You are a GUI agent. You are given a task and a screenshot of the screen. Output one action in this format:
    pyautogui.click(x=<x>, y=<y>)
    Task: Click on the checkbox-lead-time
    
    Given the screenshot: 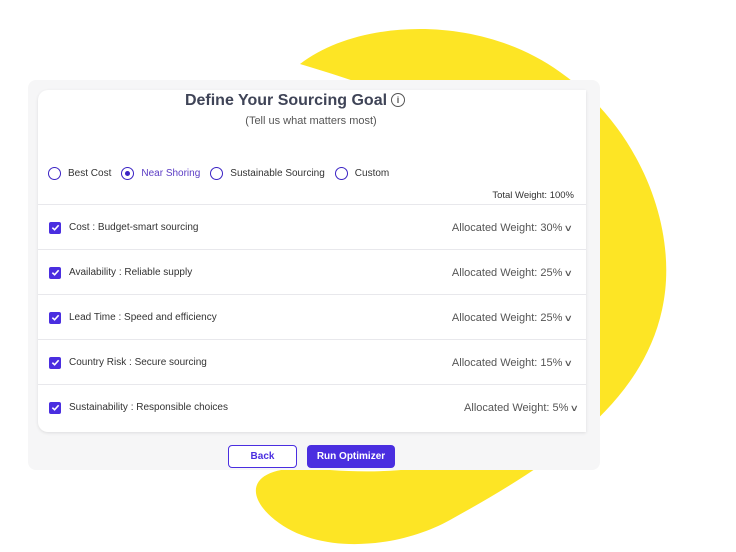 What is the action you would take?
    pyautogui.click(x=55, y=317)
    